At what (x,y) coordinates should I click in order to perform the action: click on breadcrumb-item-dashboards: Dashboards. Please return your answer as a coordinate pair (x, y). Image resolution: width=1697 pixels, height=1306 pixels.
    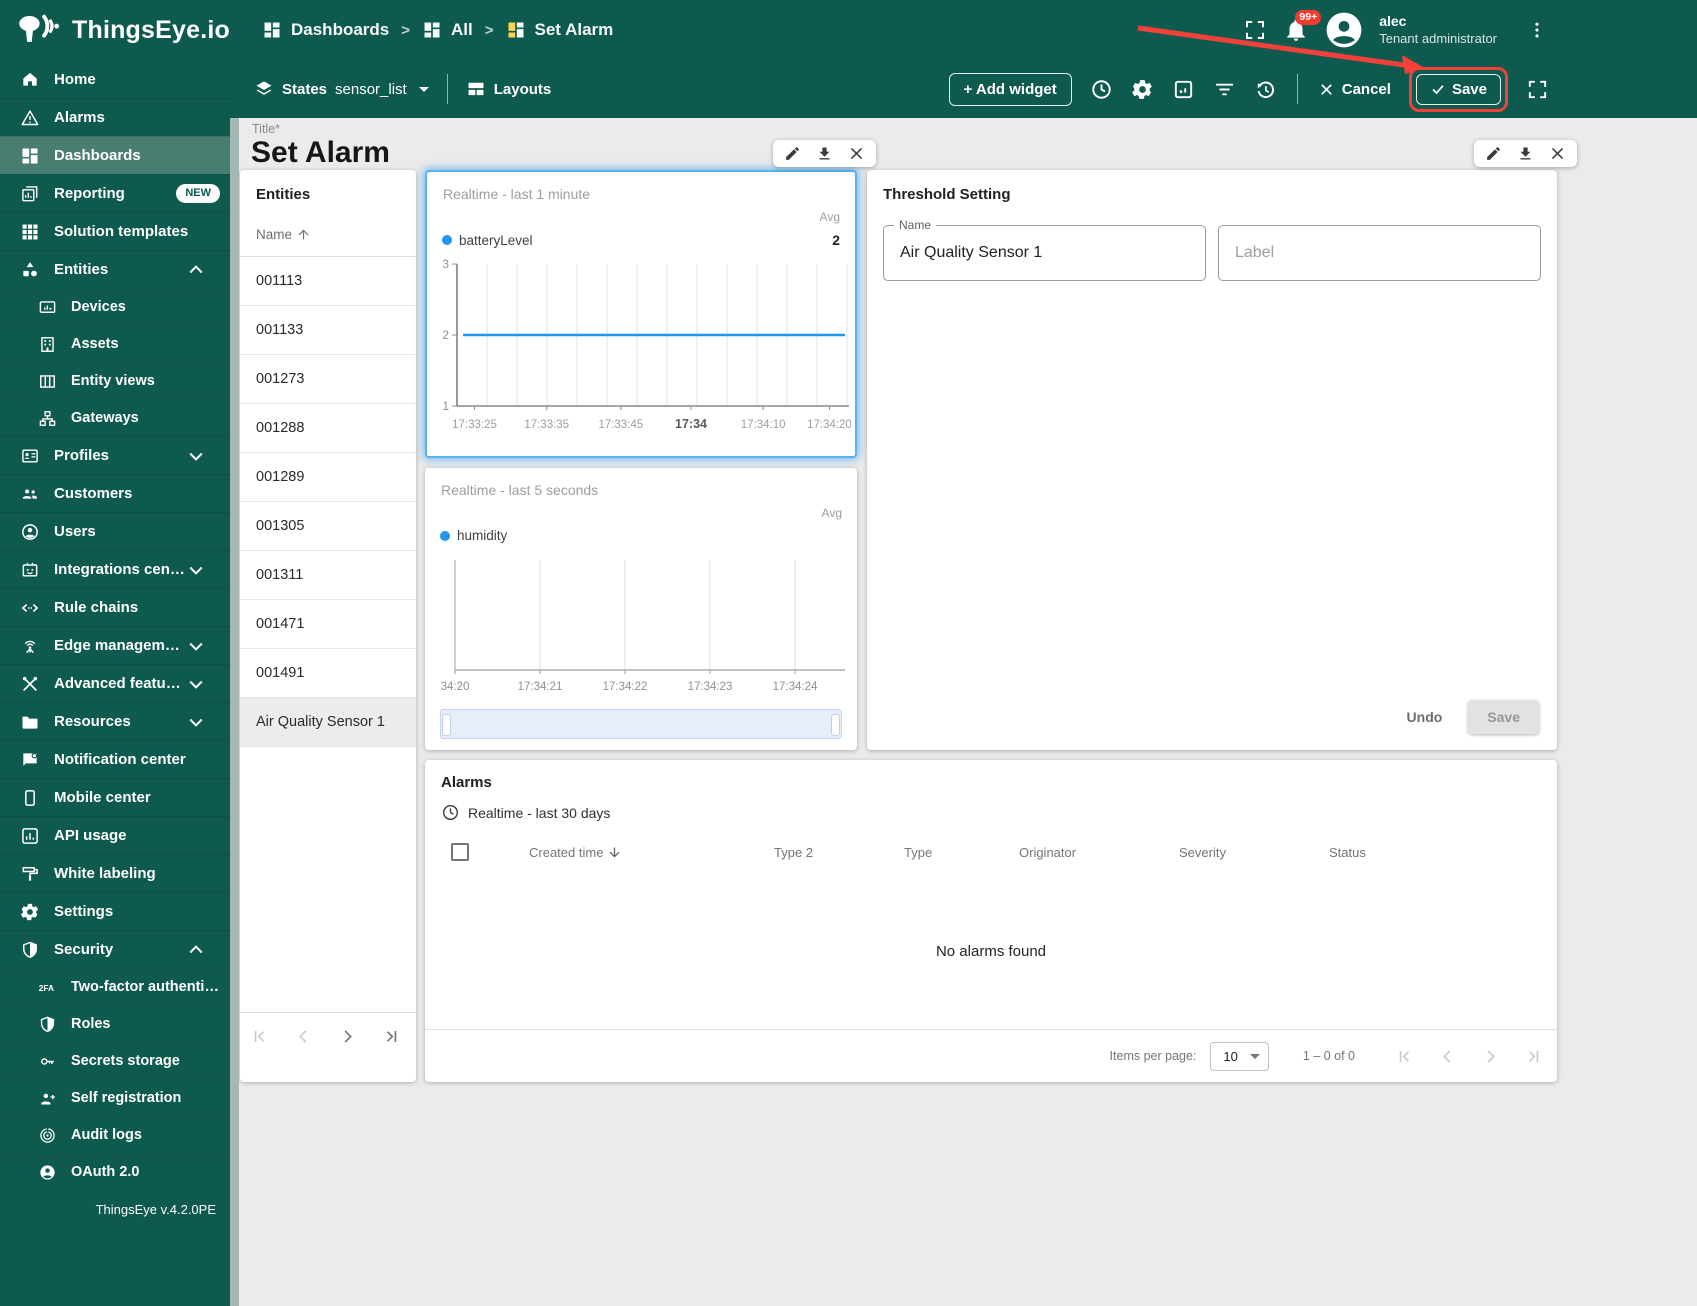
    Looking at the image, I should click on (325, 30).